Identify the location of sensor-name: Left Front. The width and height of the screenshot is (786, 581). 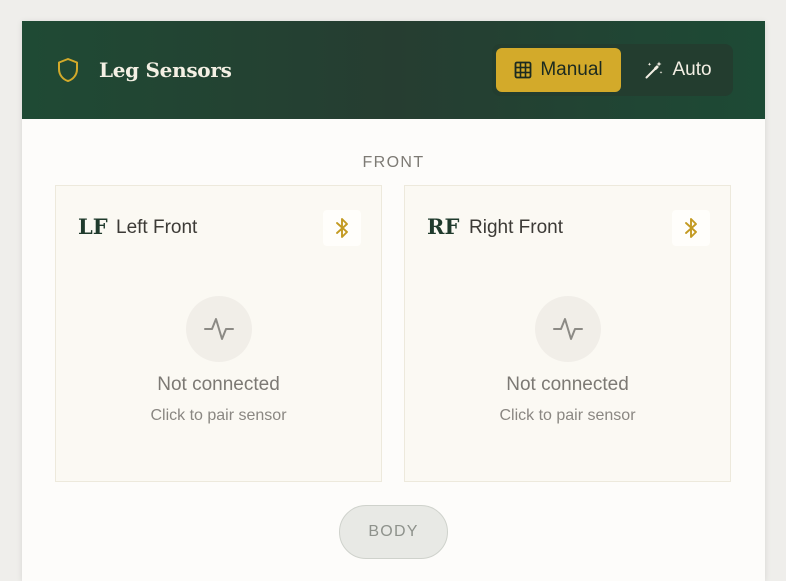
(157, 227).